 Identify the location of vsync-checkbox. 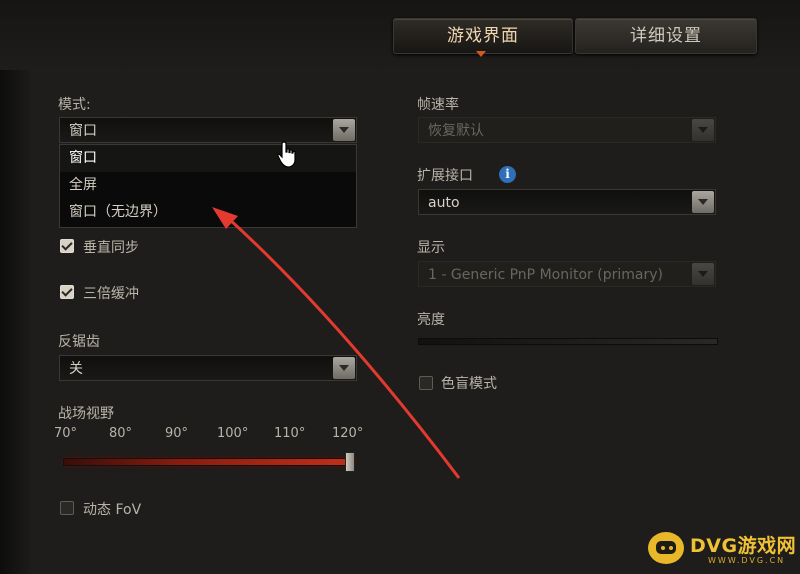
(67, 246).